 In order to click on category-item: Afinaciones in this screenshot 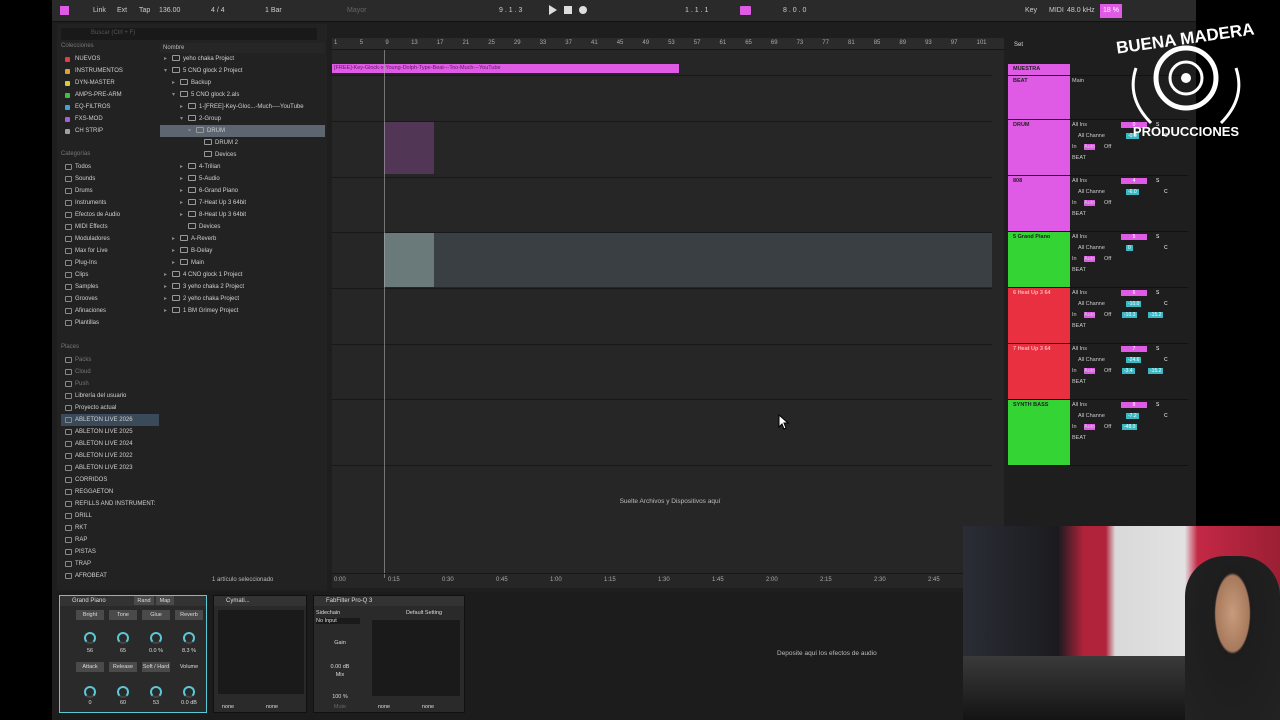, I will do `click(110, 311)`.